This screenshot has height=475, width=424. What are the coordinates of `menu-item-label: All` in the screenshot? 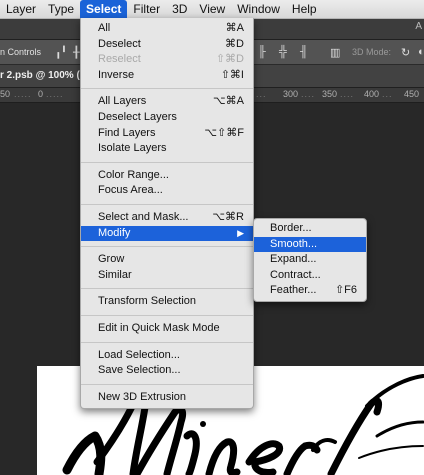 It's located at (104, 28).